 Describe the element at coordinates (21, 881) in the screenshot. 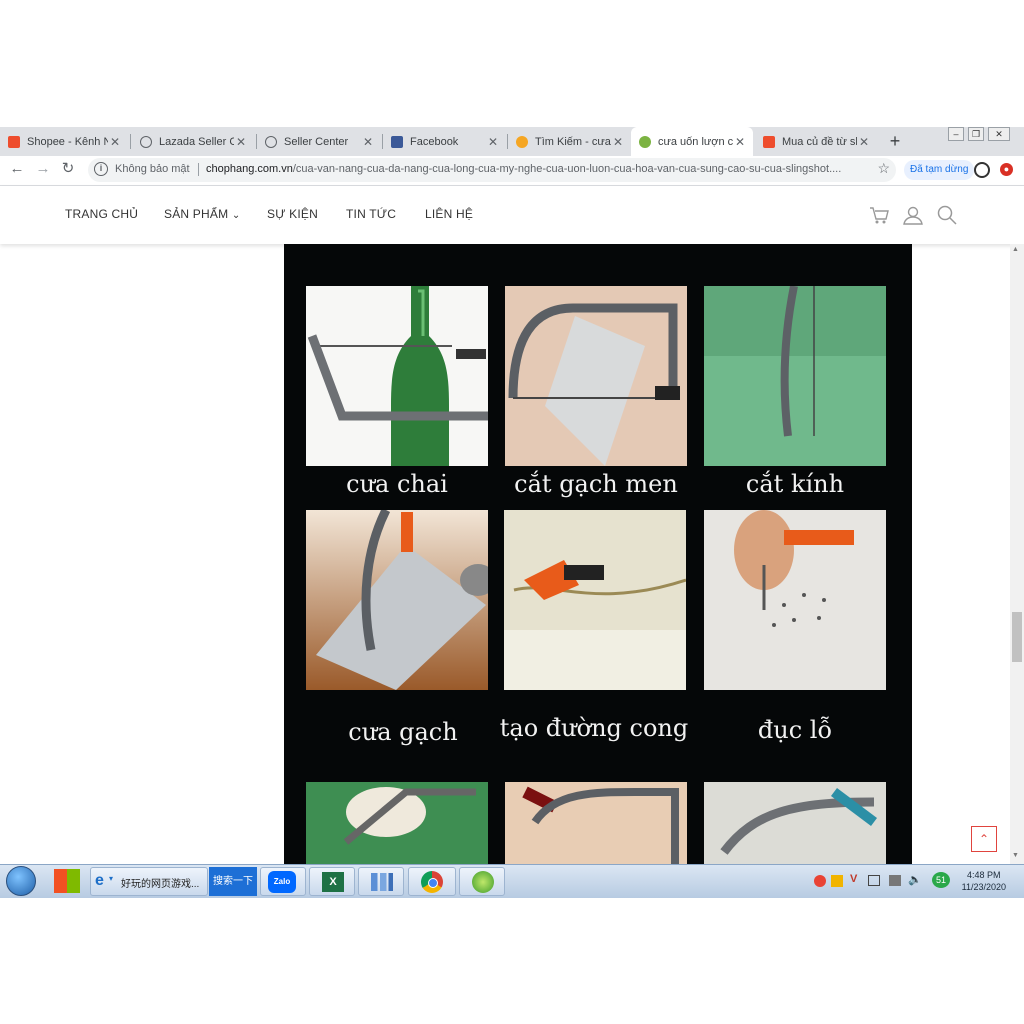

I see `start-button` at that location.